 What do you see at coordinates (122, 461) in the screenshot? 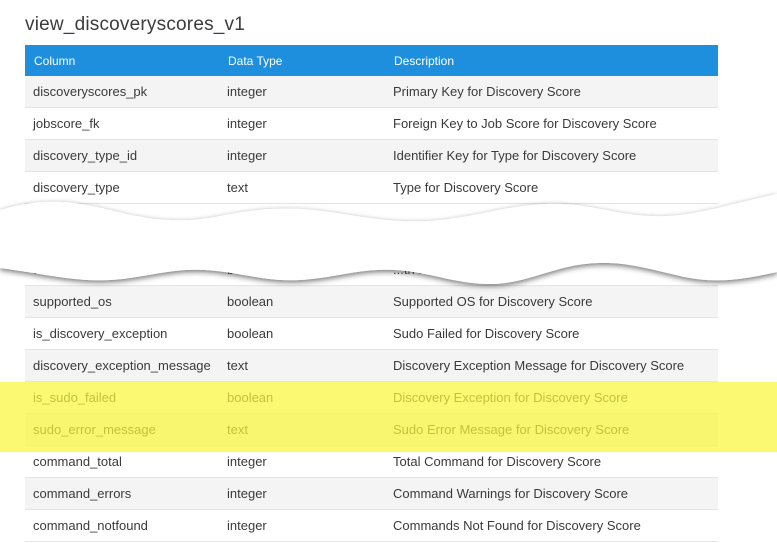
I see `cell-column: command_total` at bounding box center [122, 461].